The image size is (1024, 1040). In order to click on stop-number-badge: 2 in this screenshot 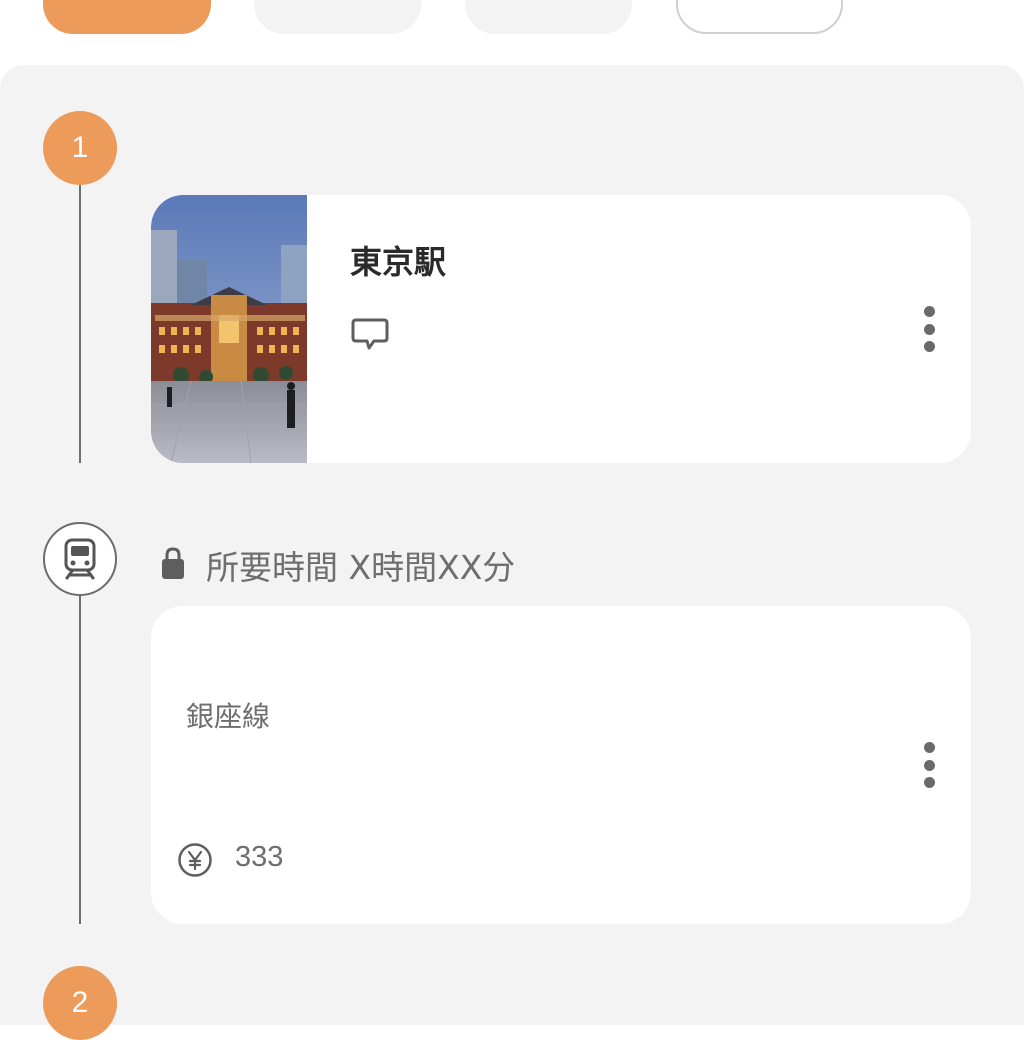, I will do `click(80, 1003)`.